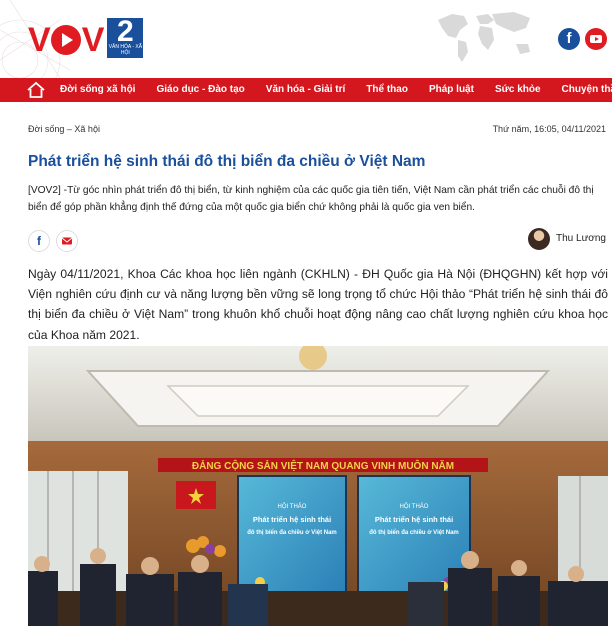 Image resolution: width=612 pixels, height=626 pixels. I want to click on nav-item-chuyen-tham-kin: Chuyện thầm kín, so click(581, 90).